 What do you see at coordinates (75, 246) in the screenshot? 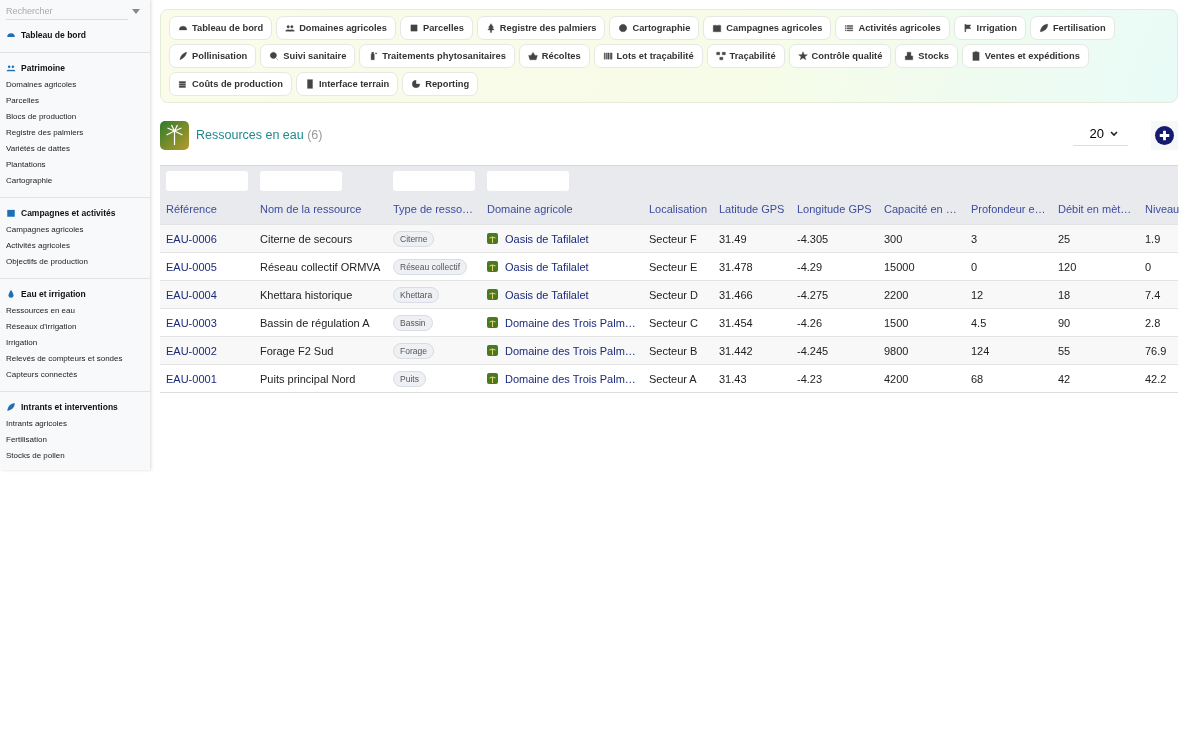
I see `sidebar-item: Activités agricoles` at bounding box center [75, 246].